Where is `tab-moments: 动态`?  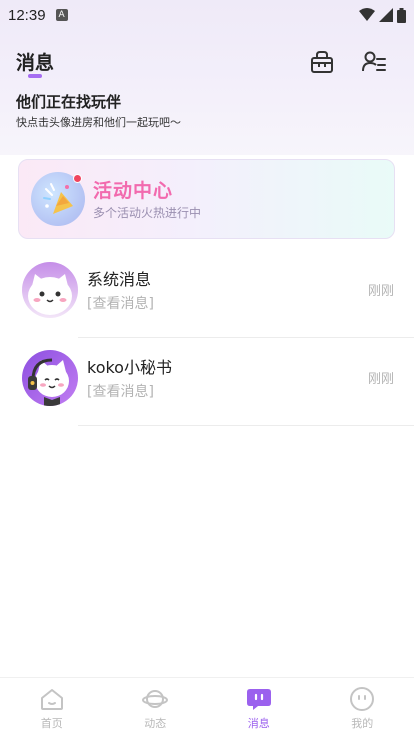 tab-moments: 动态 is located at coordinates (156, 707).